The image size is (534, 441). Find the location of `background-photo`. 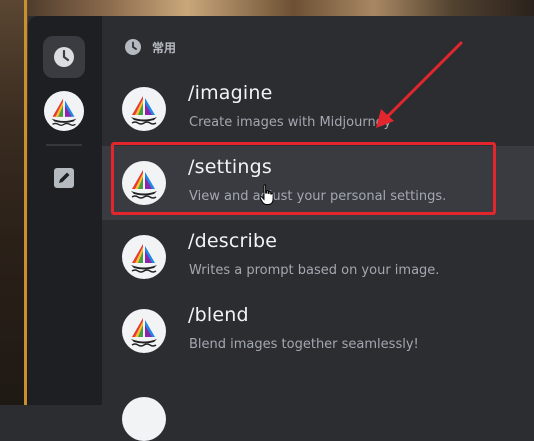

background-photo is located at coordinates (267, 8).